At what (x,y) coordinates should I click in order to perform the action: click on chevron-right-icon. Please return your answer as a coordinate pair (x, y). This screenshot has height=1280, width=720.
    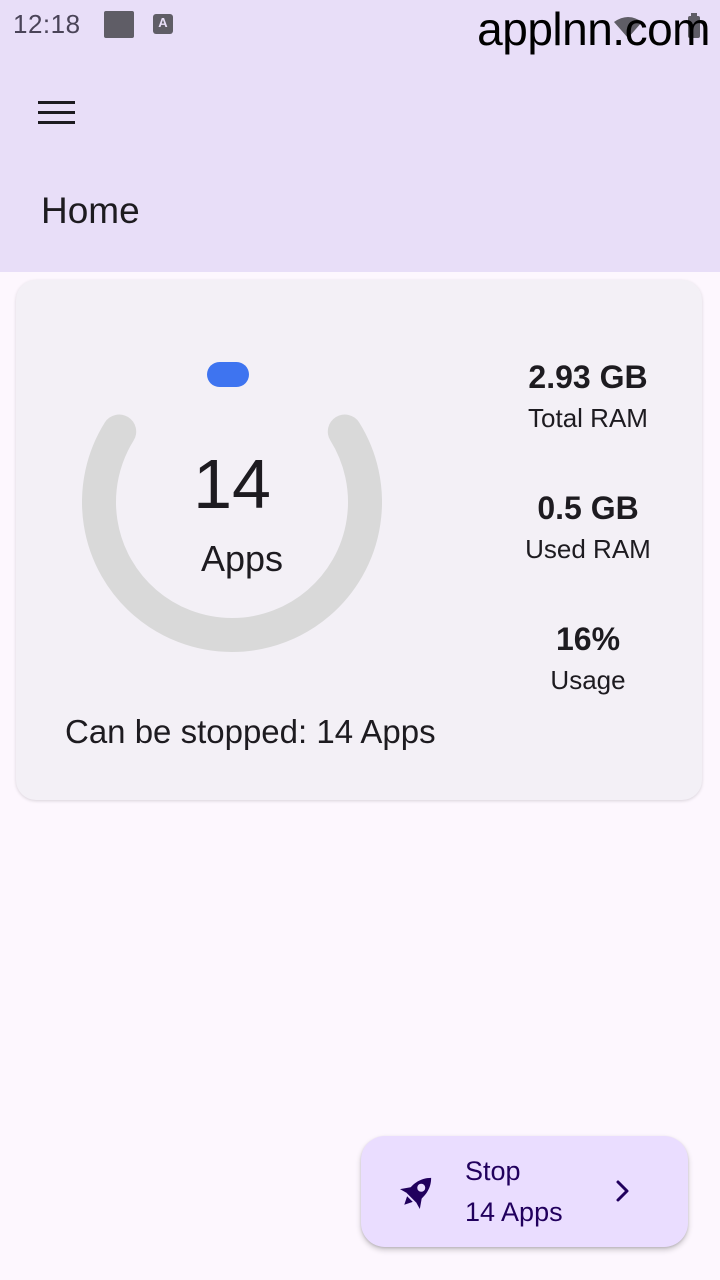
    Looking at the image, I should click on (622, 1191).